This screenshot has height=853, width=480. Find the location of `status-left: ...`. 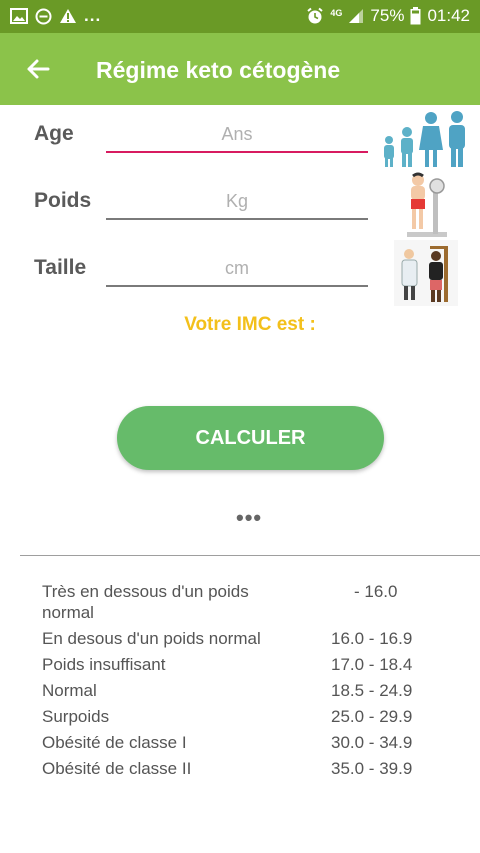

status-left: ... is located at coordinates (55, 16).